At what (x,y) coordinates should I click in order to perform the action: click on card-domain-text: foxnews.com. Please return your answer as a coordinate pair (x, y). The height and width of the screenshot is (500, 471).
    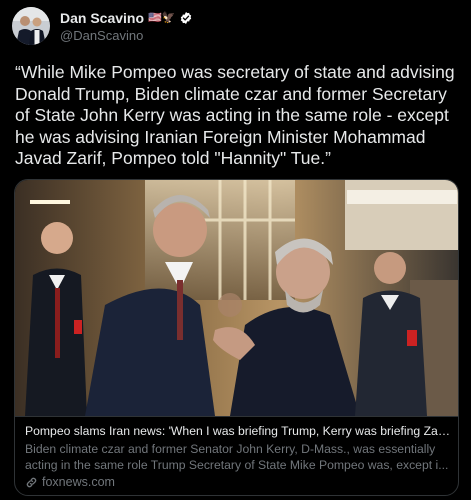
    Looking at the image, I should click on (78, 482).